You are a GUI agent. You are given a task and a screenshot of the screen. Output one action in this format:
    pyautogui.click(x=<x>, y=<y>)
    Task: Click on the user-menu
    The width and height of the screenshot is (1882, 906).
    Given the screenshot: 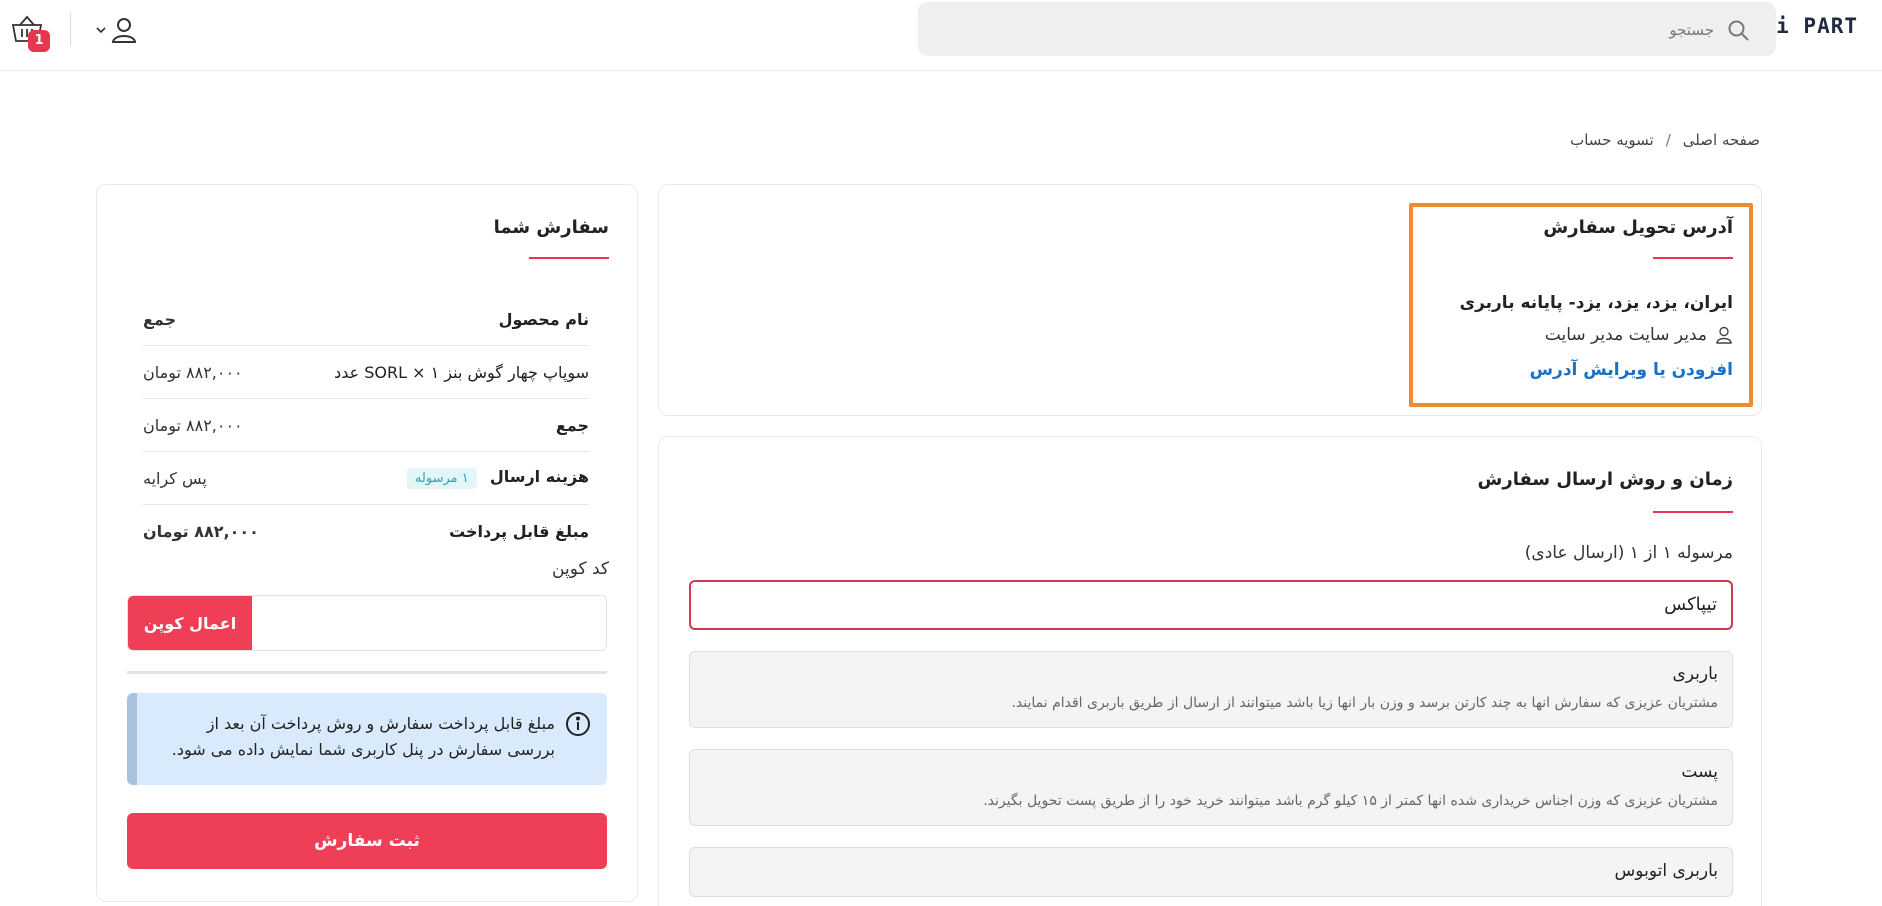 What is the action you would take?
    pyautogui.click(x=117, y=30)
    